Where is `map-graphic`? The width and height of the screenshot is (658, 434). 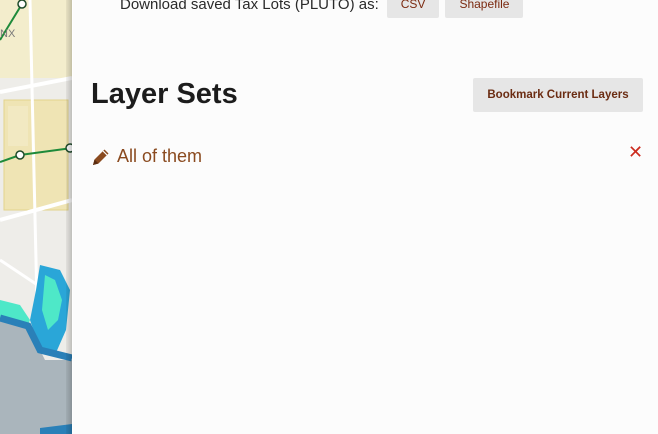
map-graphic is located at coordinates (36, 217).